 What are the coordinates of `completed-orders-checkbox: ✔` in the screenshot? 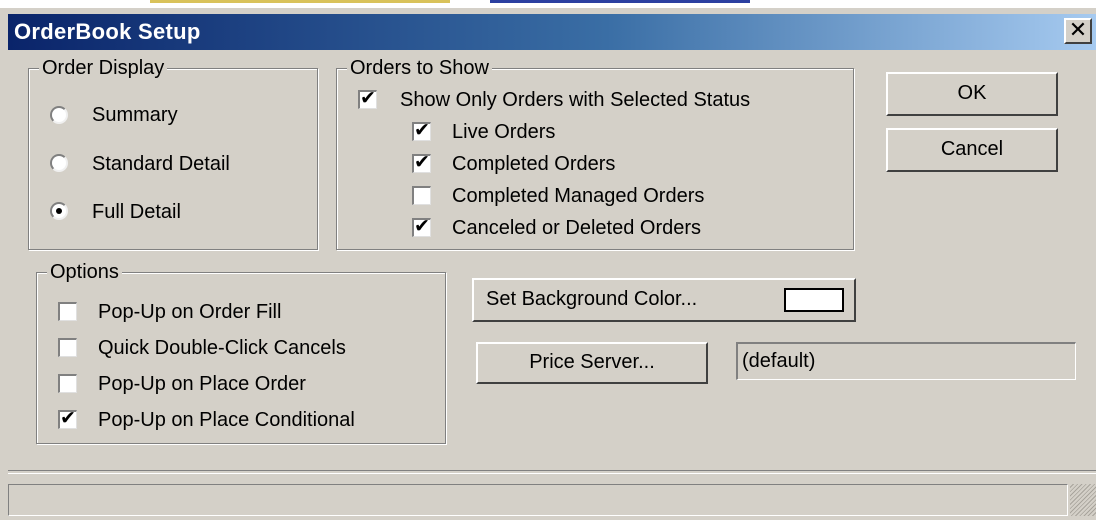 It's located at (421, 162).